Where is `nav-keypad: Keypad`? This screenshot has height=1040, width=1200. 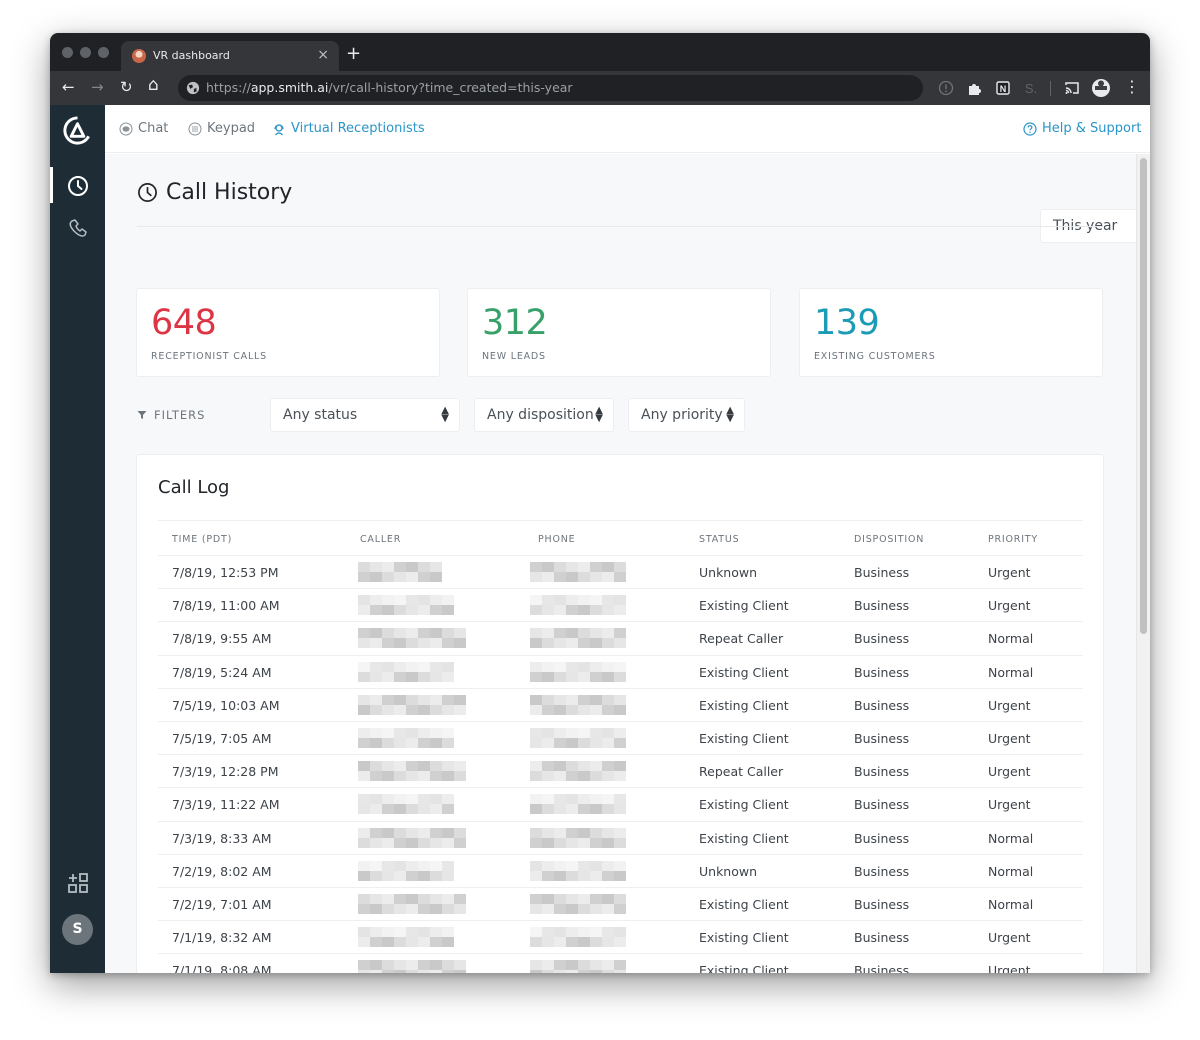 nav-keypad: Keypad is located at coordinates (221, 128).